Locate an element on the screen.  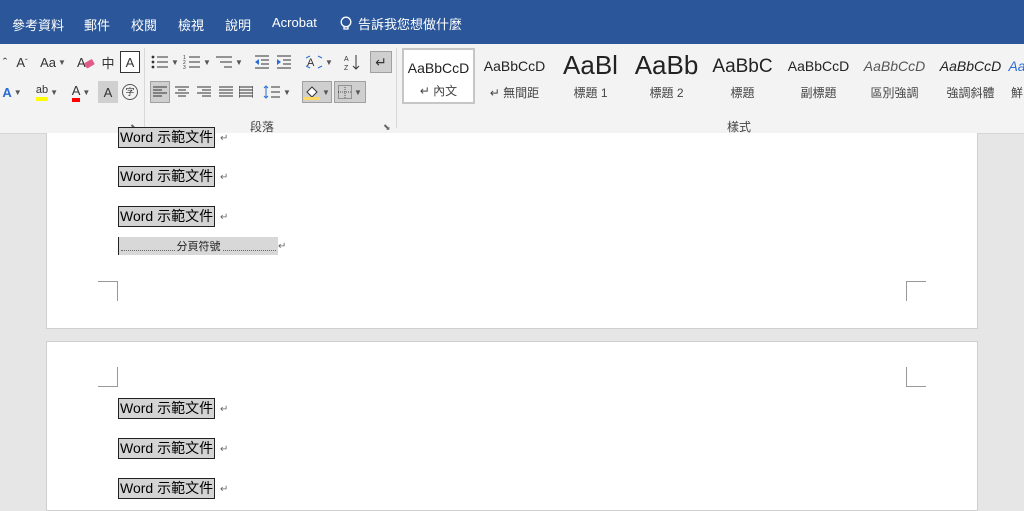
decrease-indent-button is located at coordinates (262, 62).